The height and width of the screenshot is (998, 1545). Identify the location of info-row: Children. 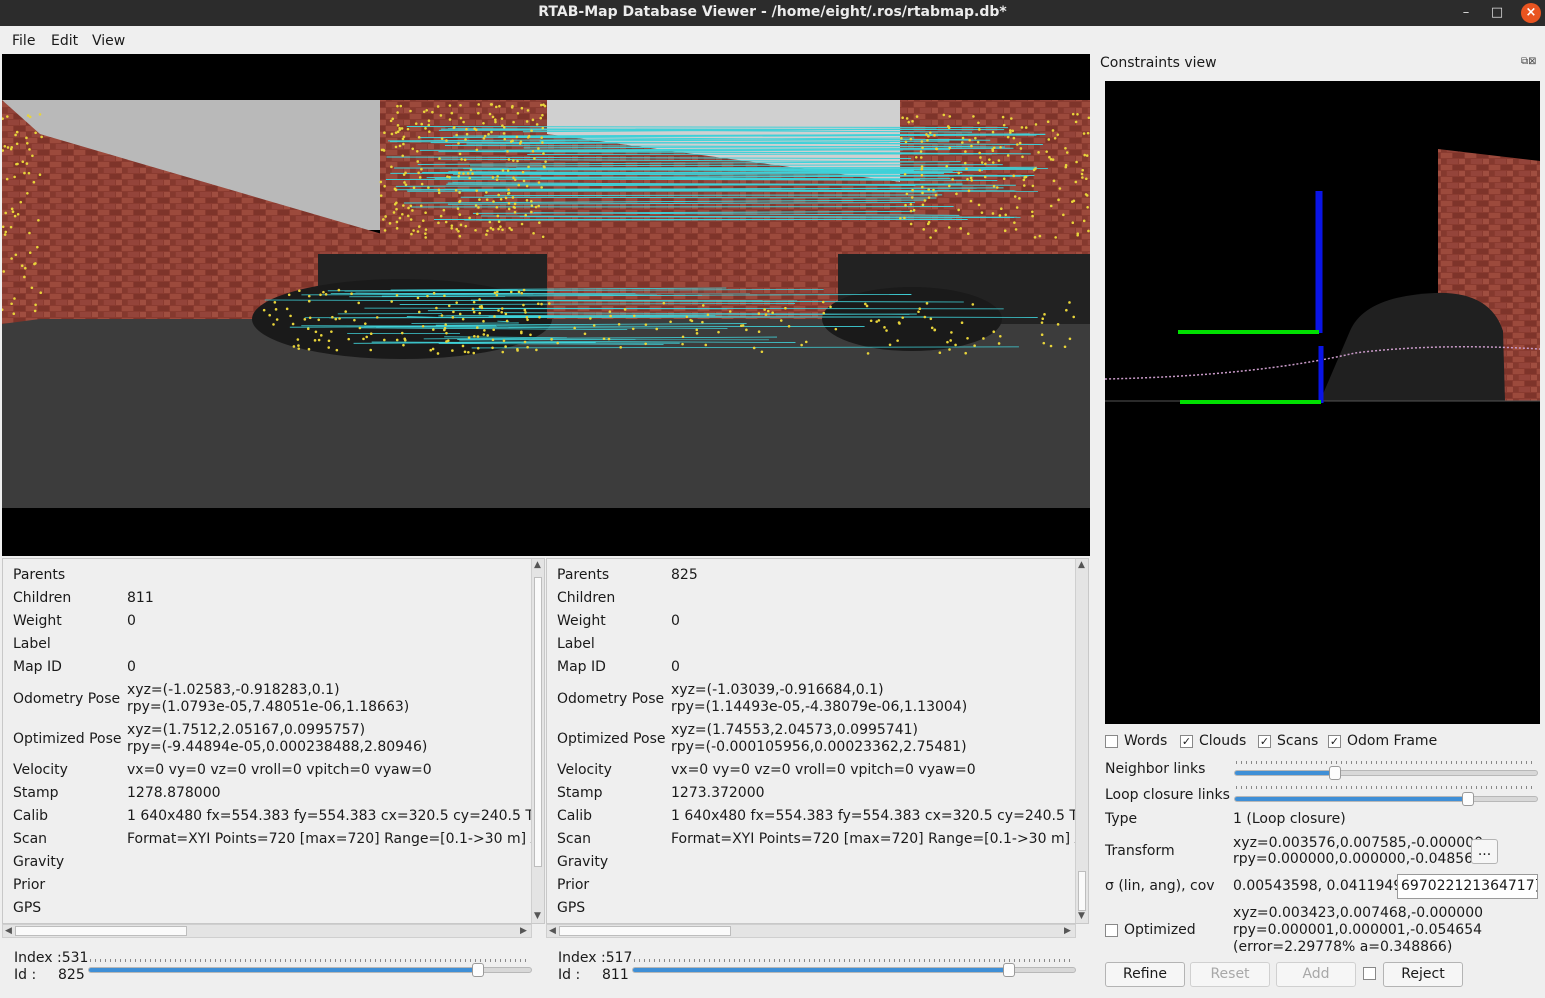
(817, 601).